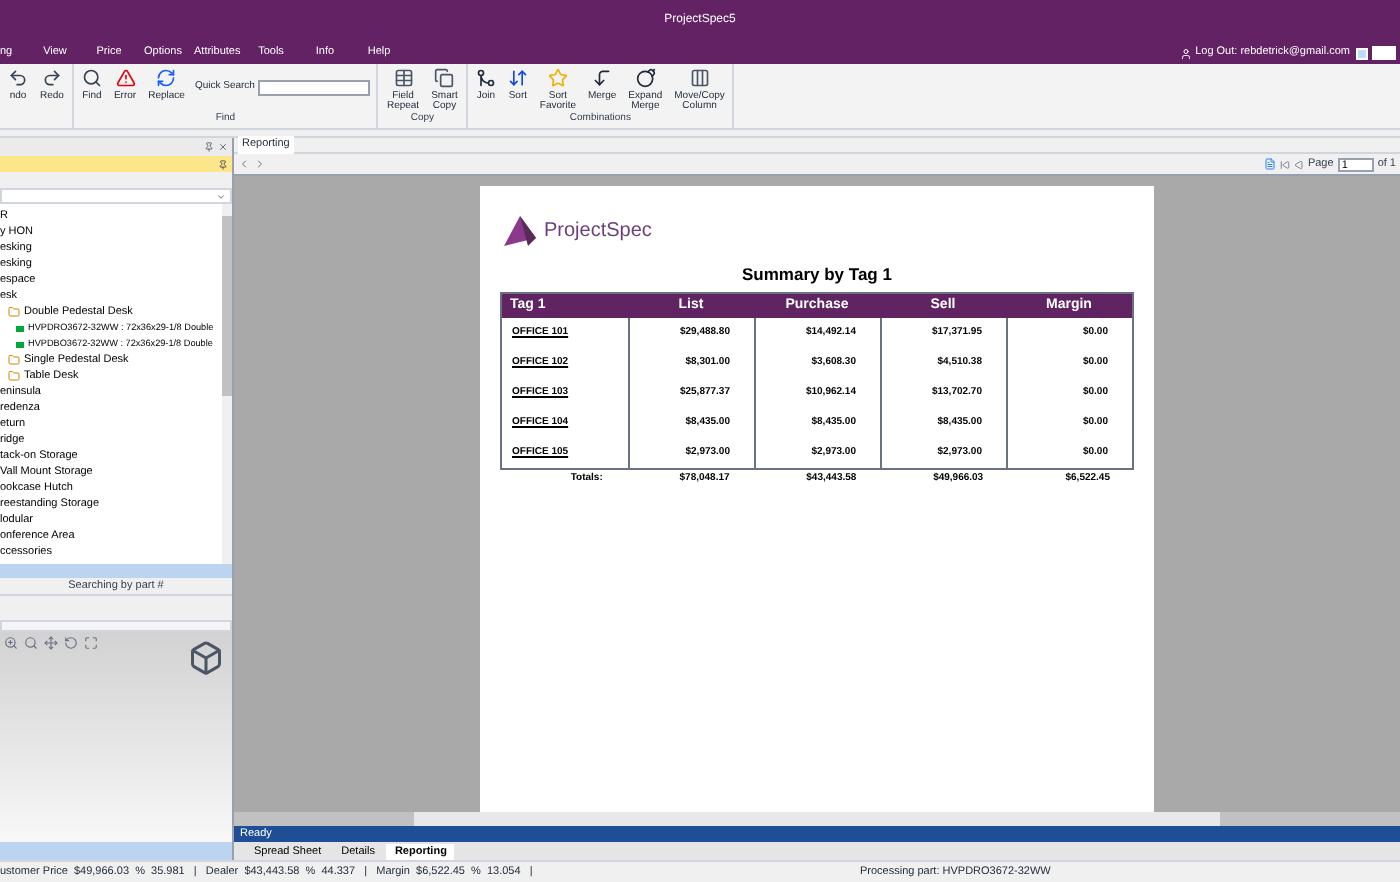 This screenshot has width=1400, height=882. Describe the element at coordinates (116, 196) in the screenshot. I see `dropdown` at that location.